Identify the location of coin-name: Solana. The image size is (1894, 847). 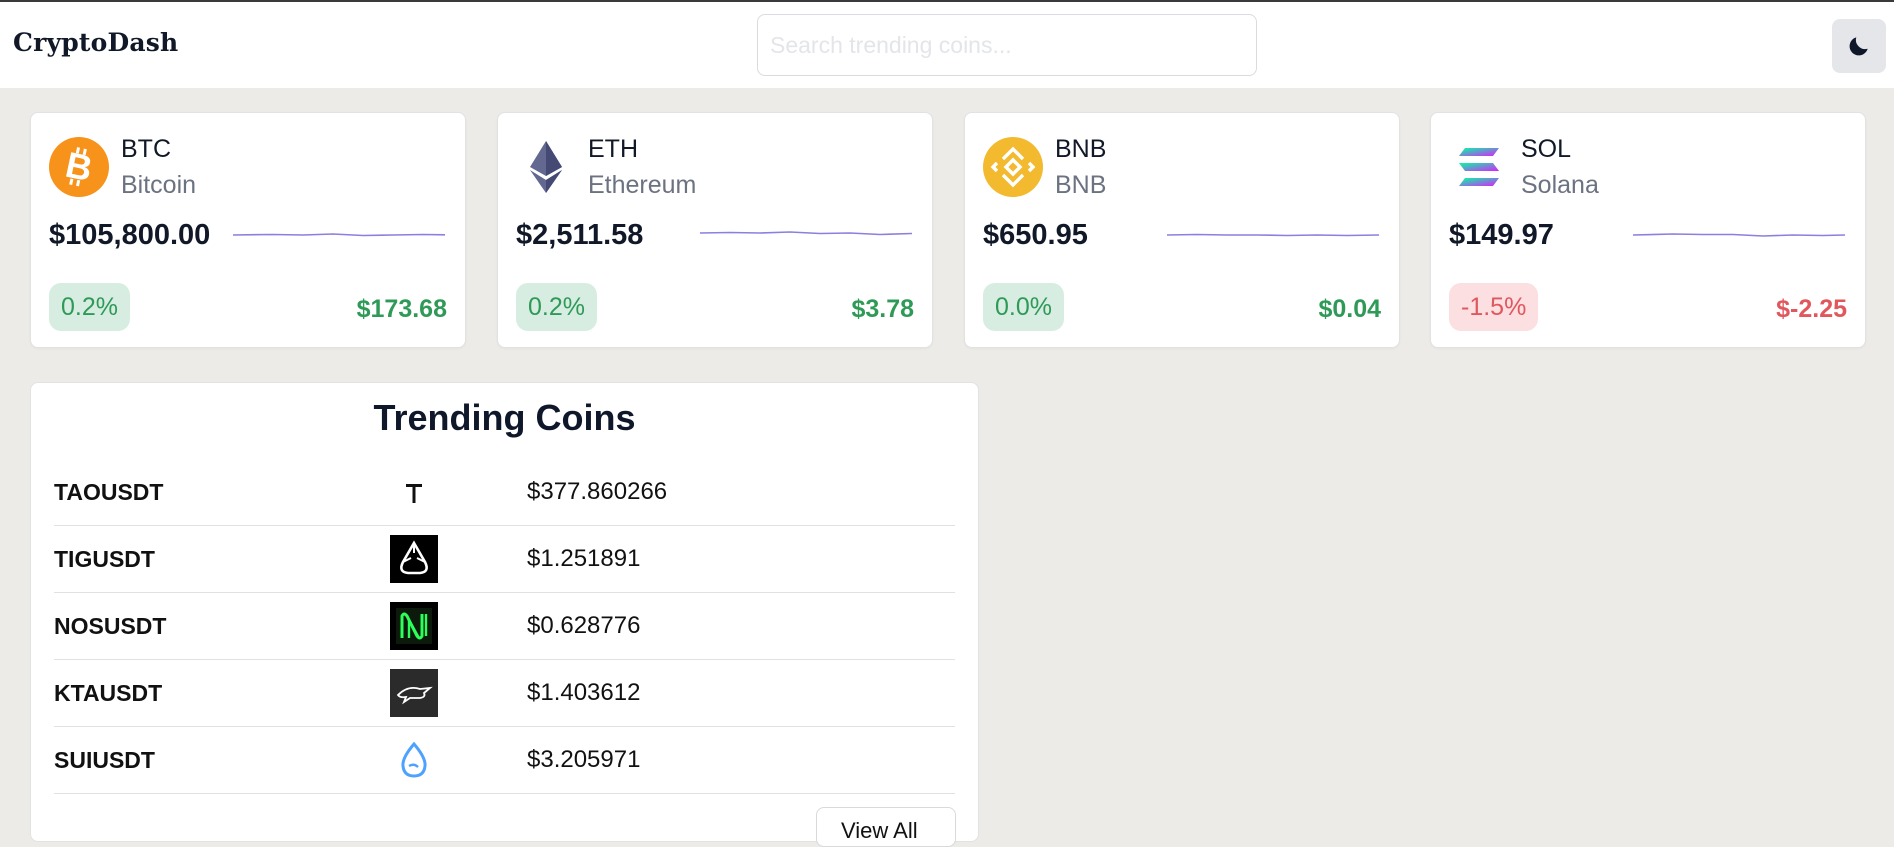
(1560, 185).